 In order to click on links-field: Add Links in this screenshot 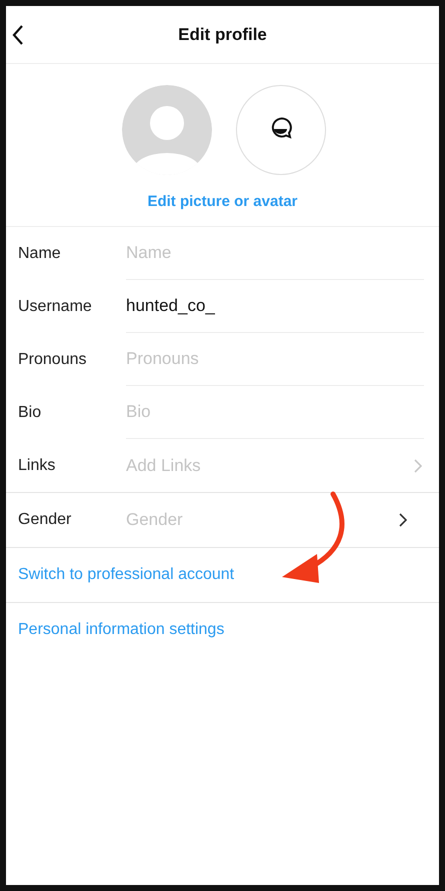, I will do `click(270, 466)`.